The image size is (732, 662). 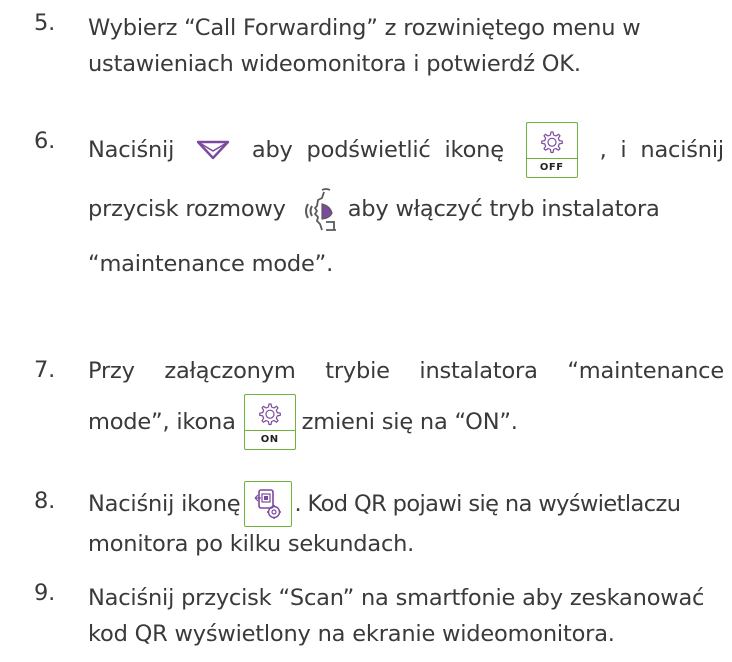 I want to click on step-text-word: “maintenance, so click(x=645, y=371).